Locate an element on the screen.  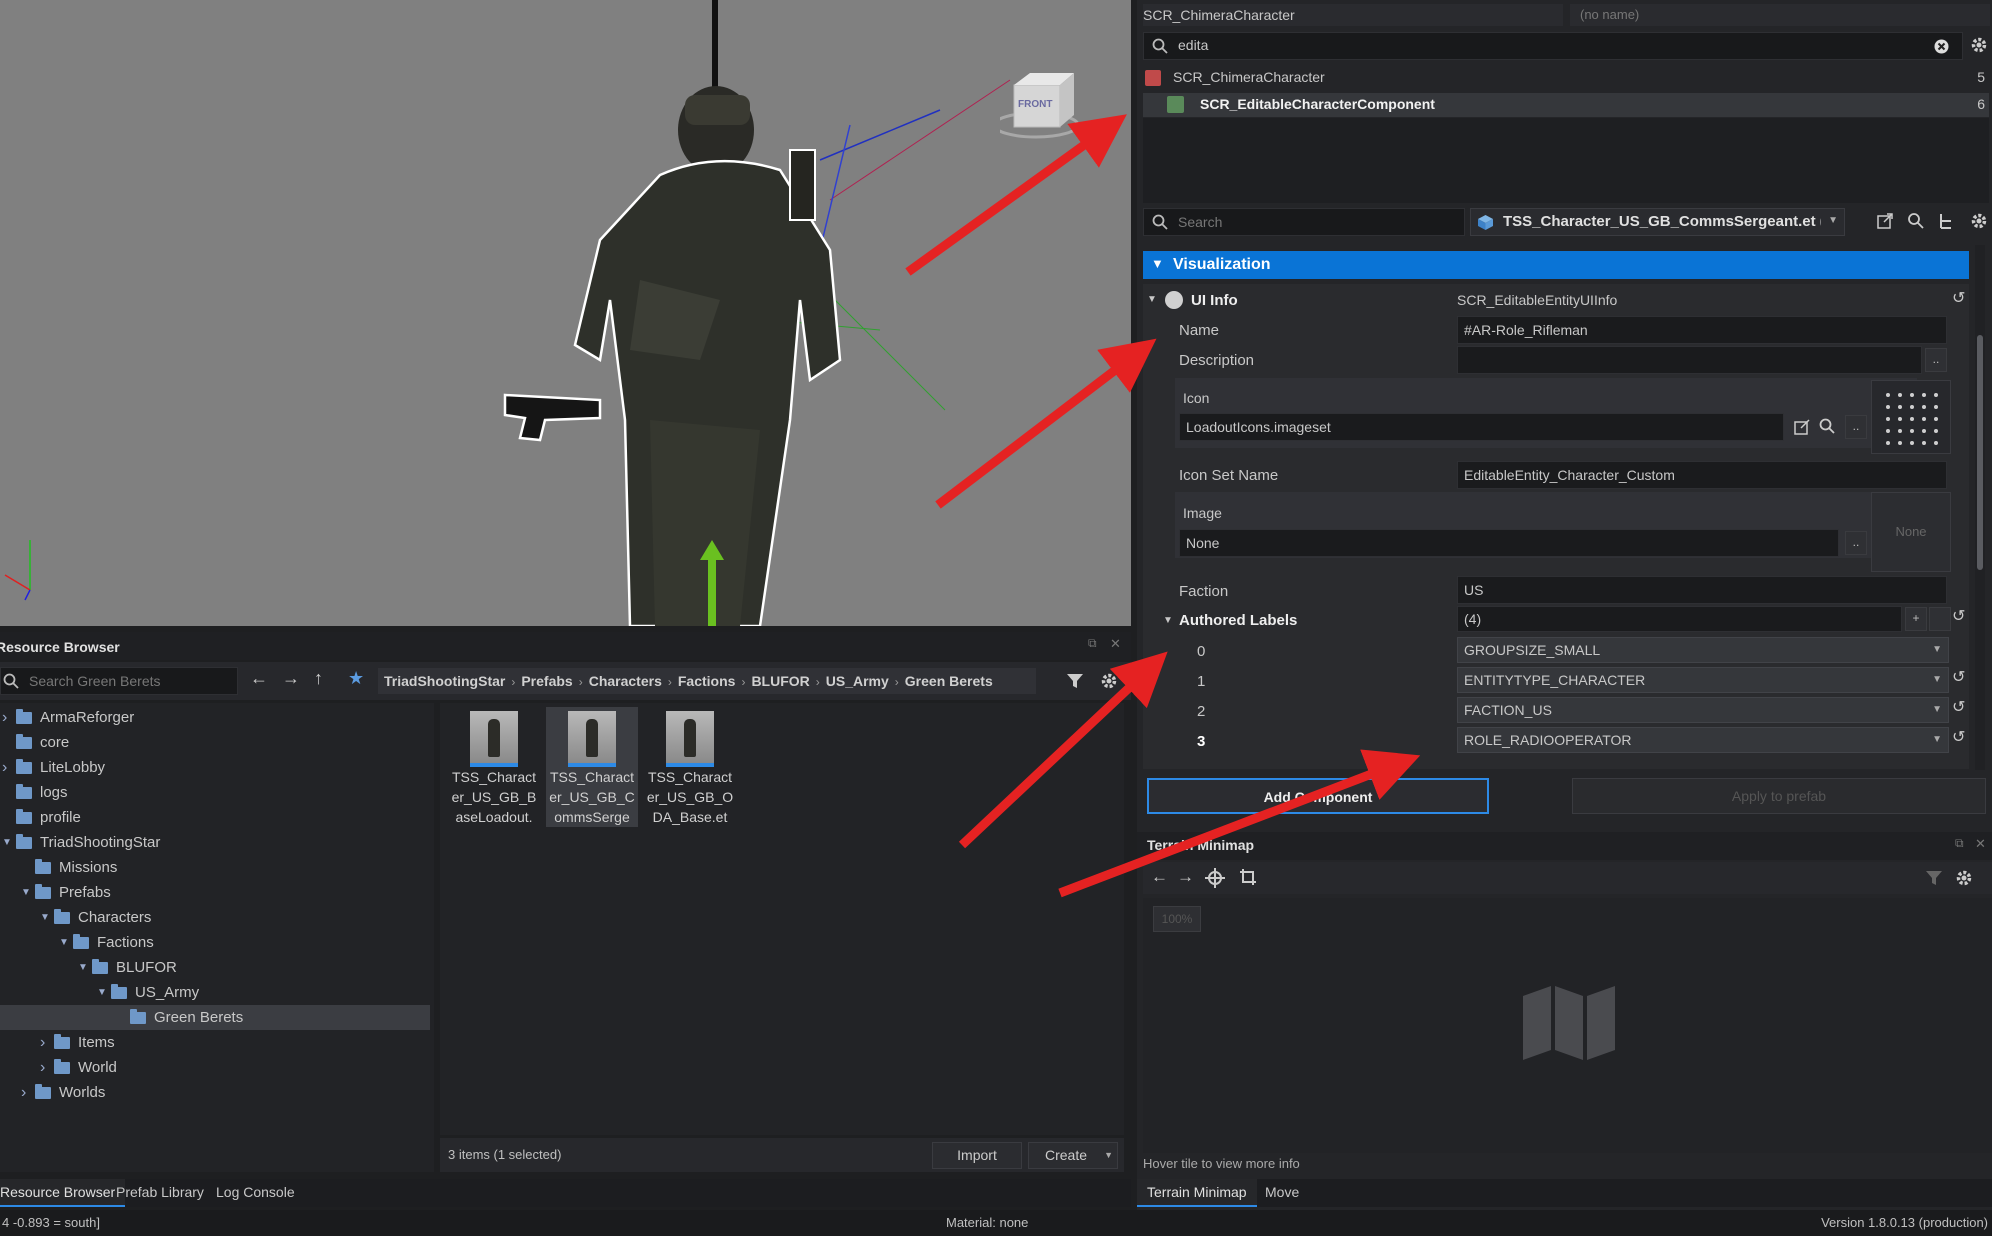
property-scrollbar is located at coordinates (1980, 507).